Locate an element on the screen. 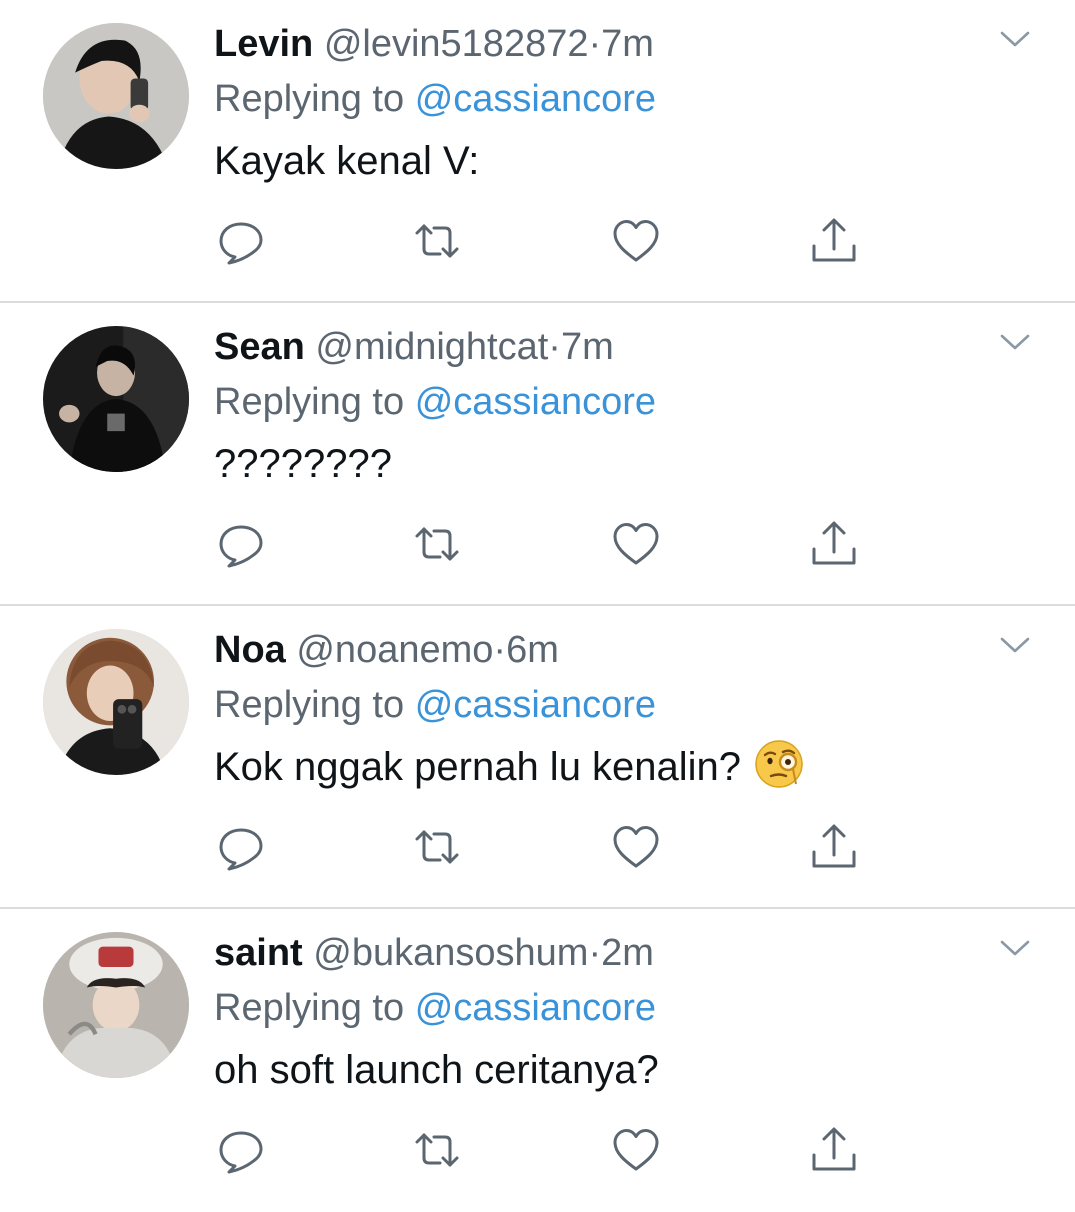 Image resolution: width=1075 pixels, height=1212 pixels. display-name: Sean is located at coordinates (259, 347).